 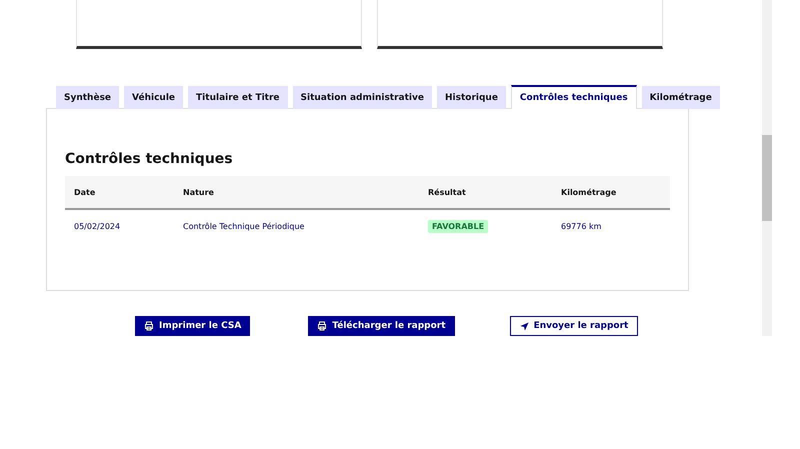 I want to click on tab: Contrôles techniques, so click(x=573, y=97).